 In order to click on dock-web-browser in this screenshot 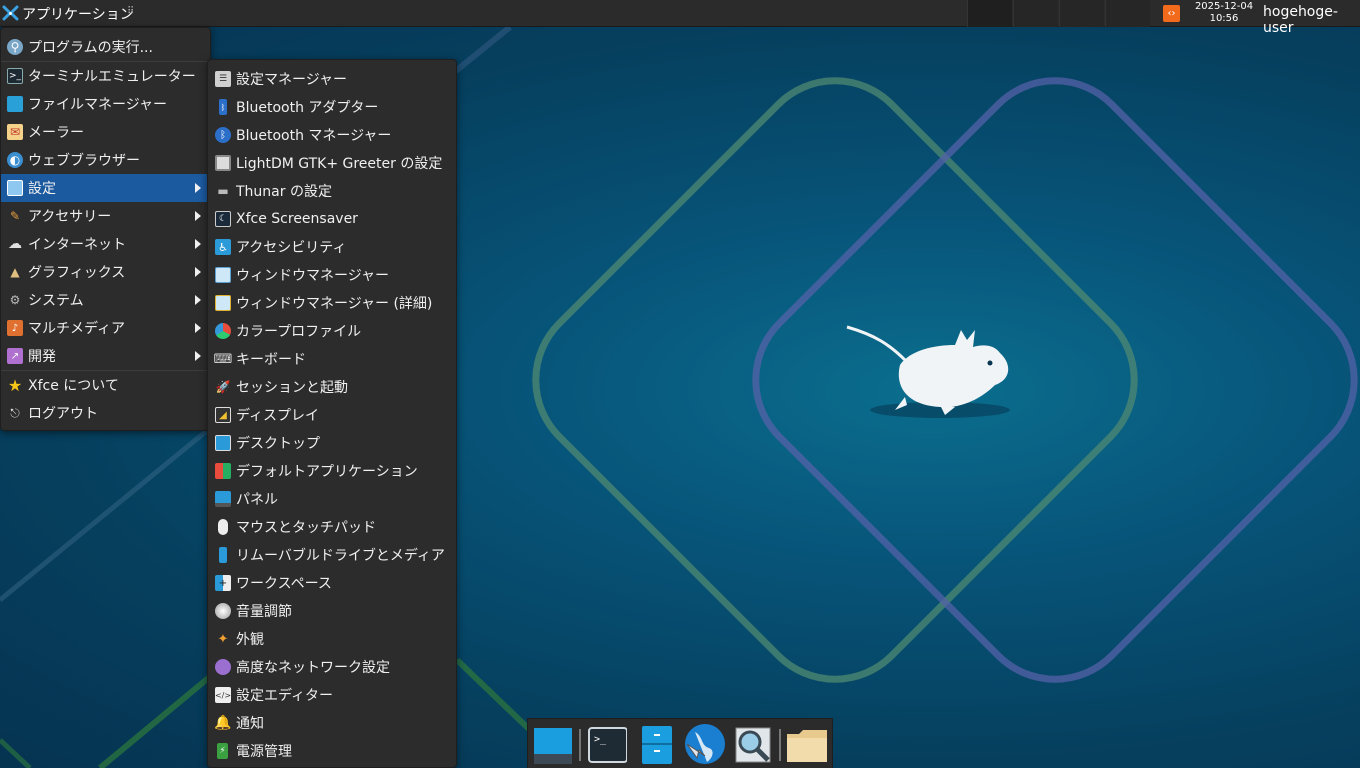, I will do `click(703, 744)`.